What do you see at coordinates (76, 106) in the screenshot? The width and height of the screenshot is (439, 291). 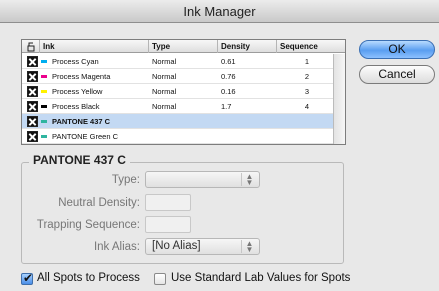 I see `ink-name: Process Black` at bounding box center [76, 106].